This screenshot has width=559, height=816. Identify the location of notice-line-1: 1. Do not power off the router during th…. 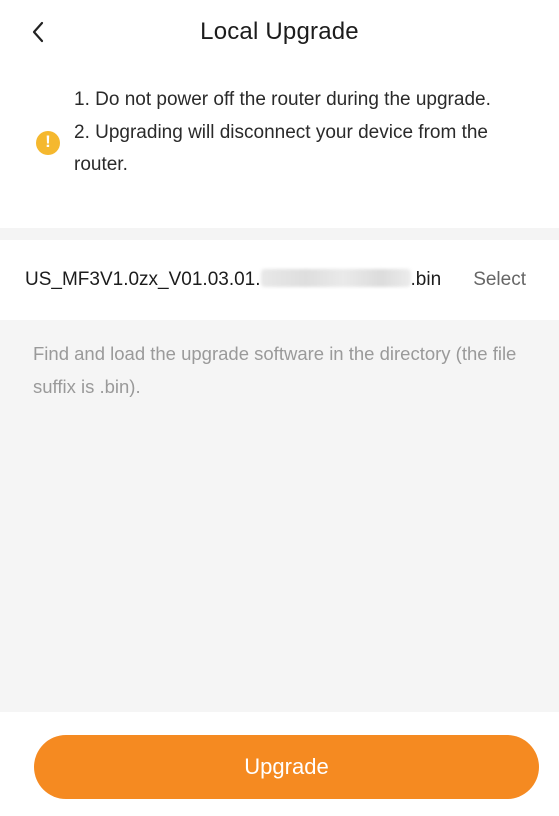
(282, 99).